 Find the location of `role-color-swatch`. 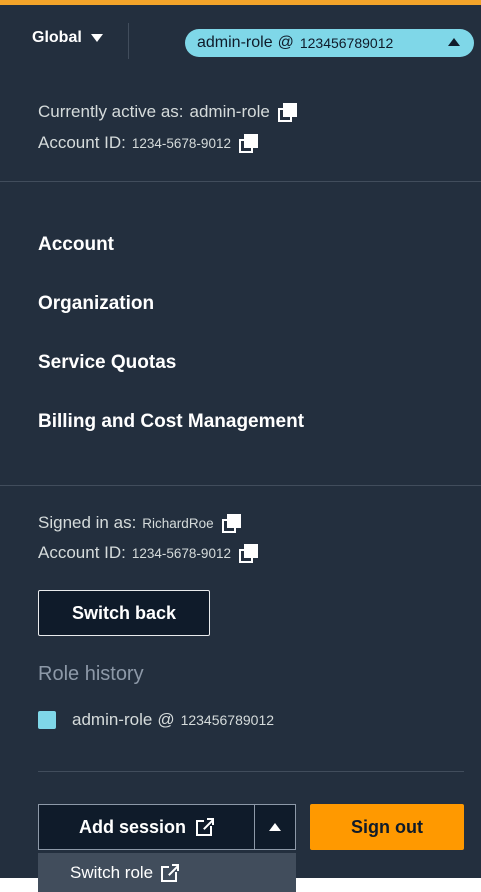

role-color-swatch is located at coordinates (47, 720).